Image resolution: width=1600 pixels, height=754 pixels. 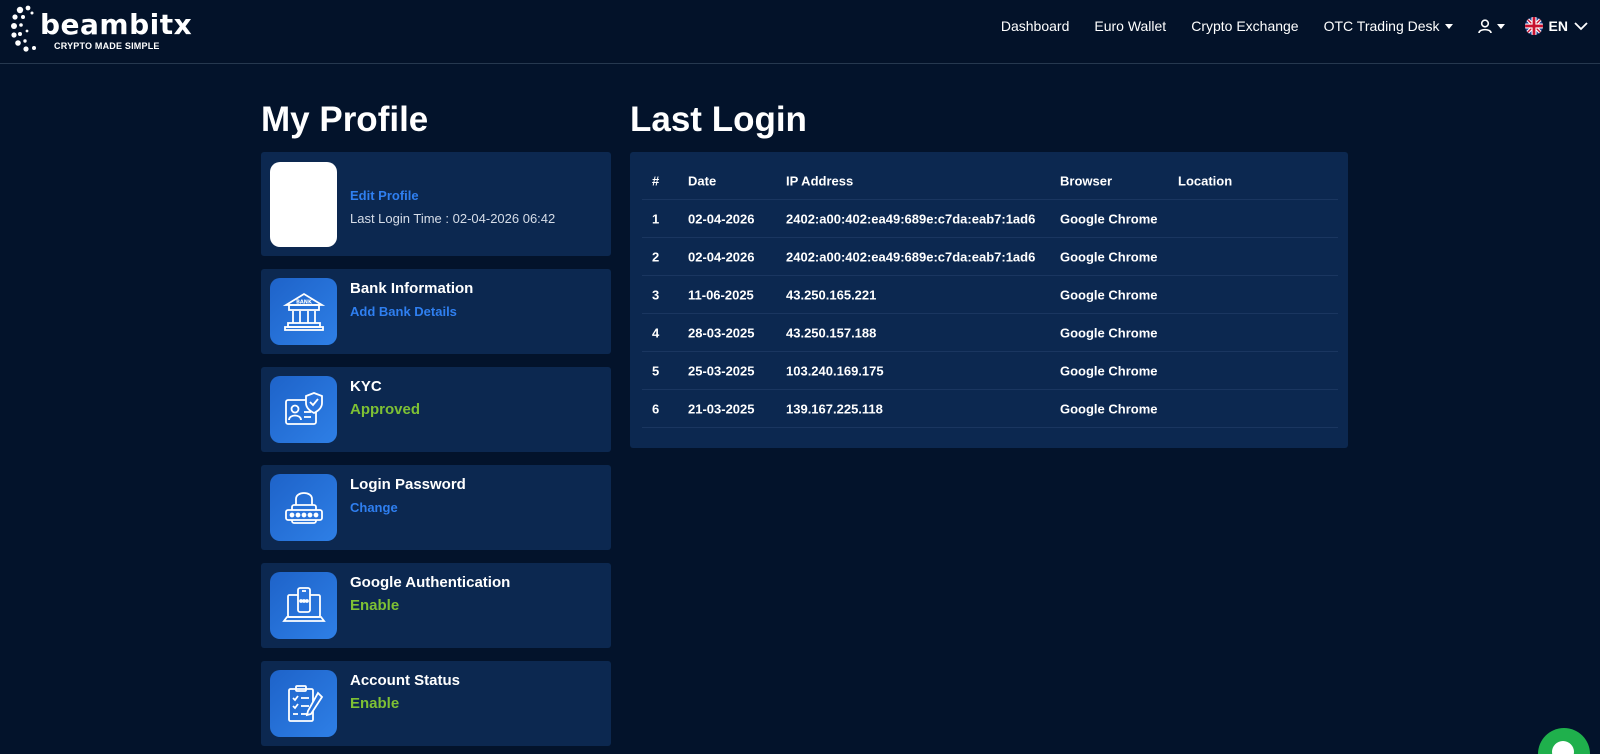 What do you see at coordinates (384, 195) in the screenshot?
I see `edit-profile-link: Edit Profile` at bounding box center [384, 195].